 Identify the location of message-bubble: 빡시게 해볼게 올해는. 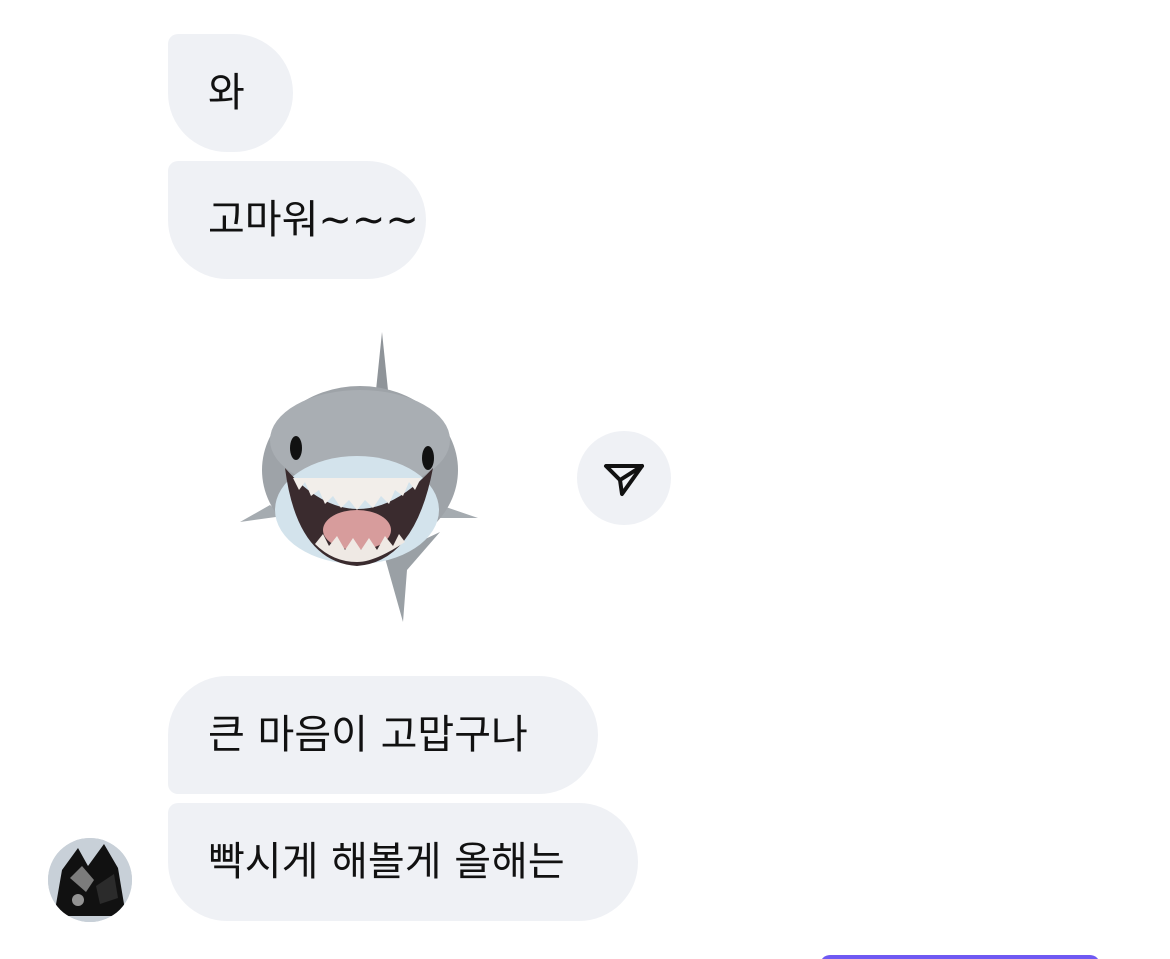
(403, 862).